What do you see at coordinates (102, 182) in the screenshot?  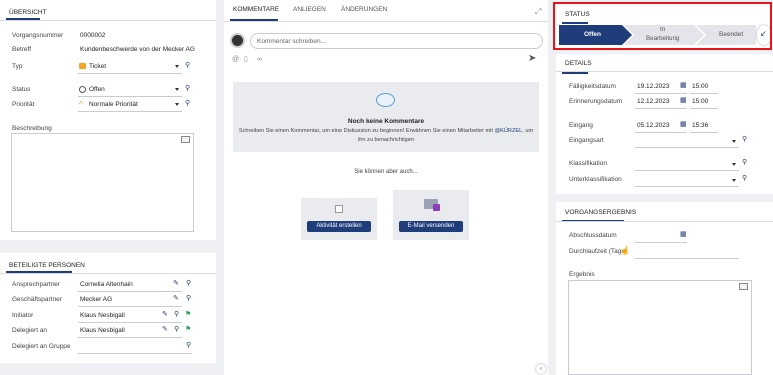 I see `description-textarea` at bounding box center [102, 182].